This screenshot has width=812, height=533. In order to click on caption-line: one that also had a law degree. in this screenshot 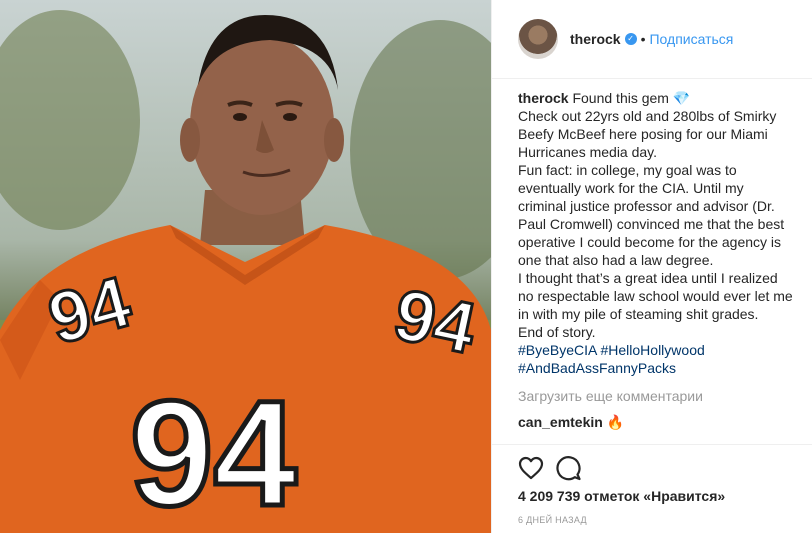, I will do `click(616, 260)`.